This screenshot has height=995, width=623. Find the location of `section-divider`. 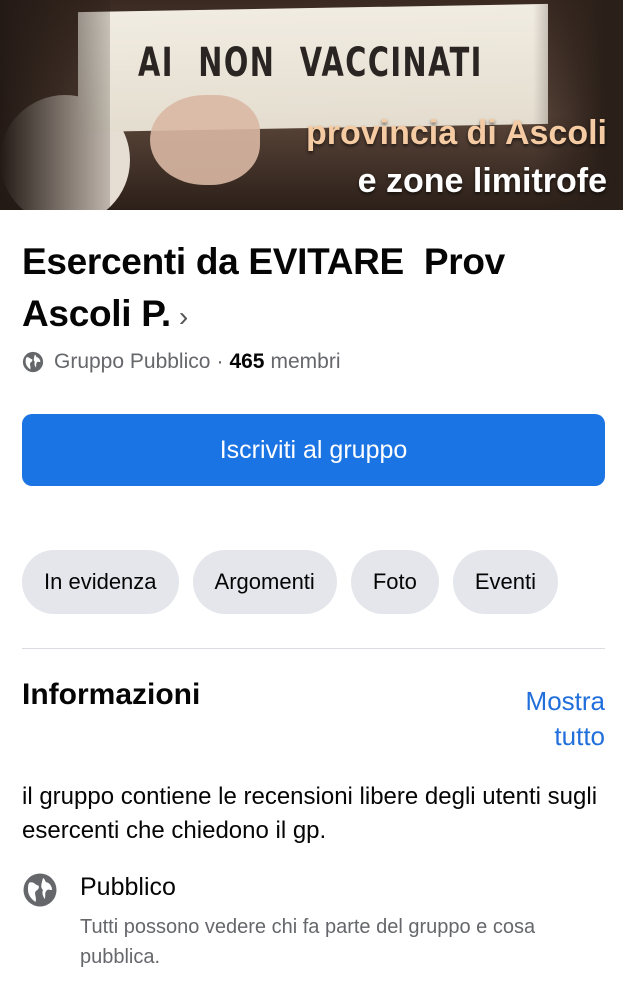

section-divider is located at coordinates (313, 648).